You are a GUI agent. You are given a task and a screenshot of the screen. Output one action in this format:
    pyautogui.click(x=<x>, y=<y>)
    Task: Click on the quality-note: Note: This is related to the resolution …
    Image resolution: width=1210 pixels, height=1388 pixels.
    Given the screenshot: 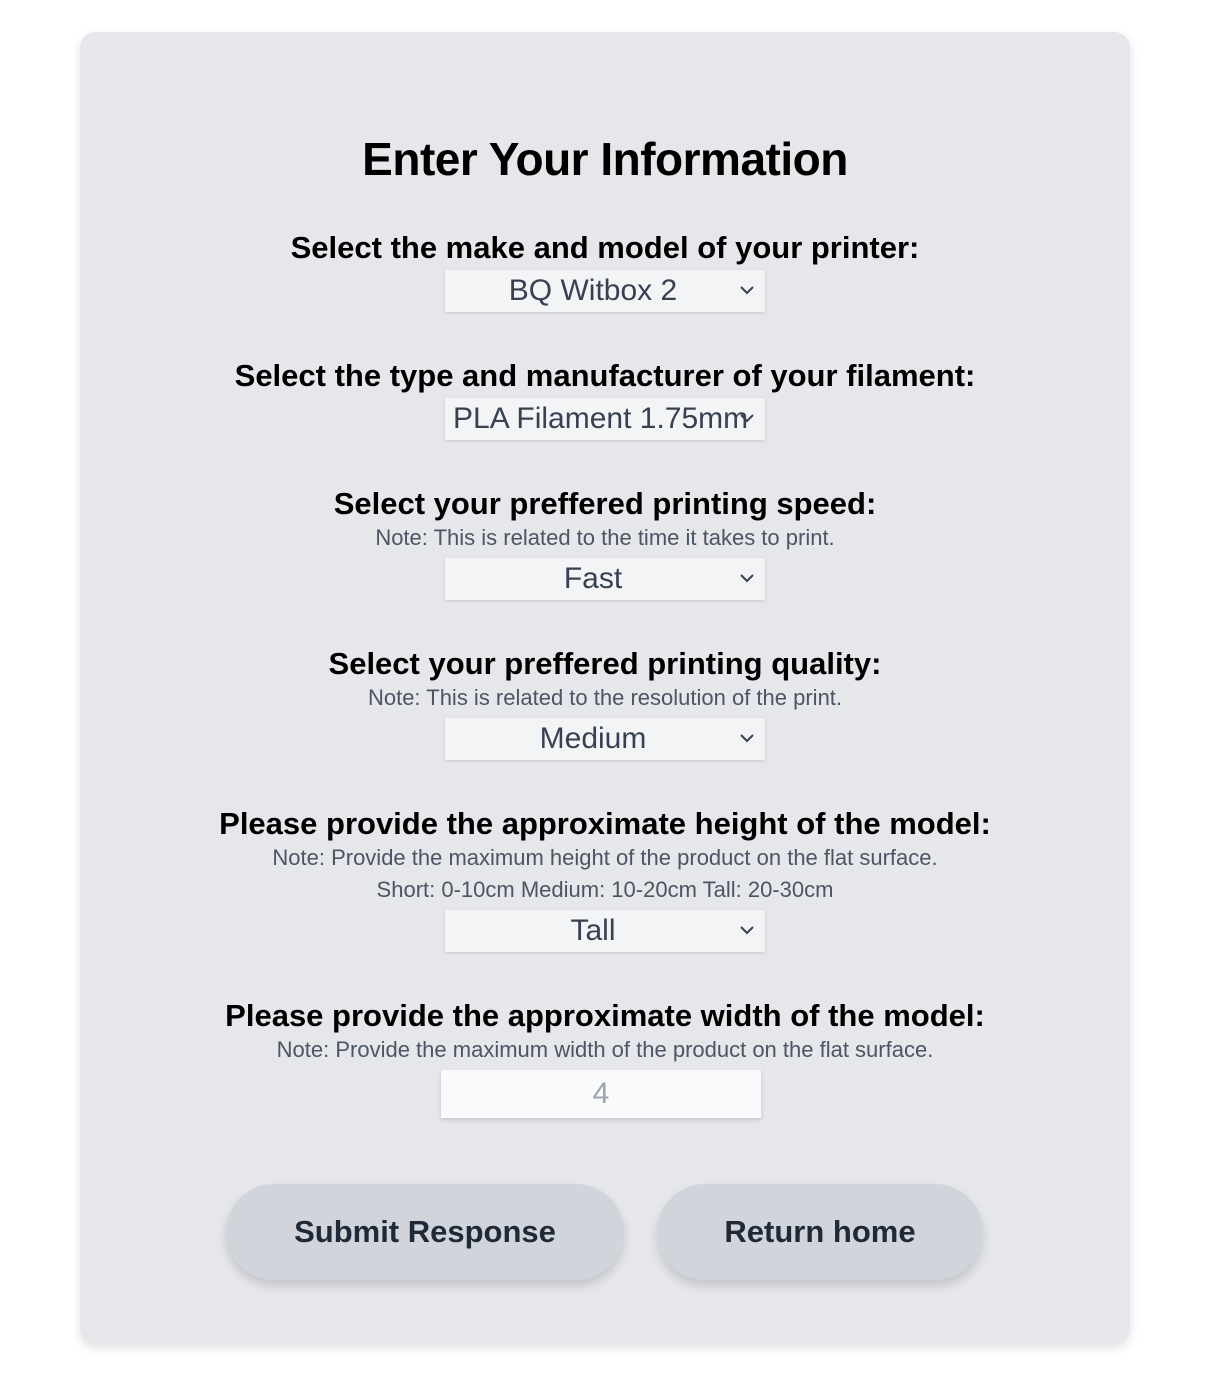 What is the action you would take?
    pyautogui.click(x=605, y=697)
    